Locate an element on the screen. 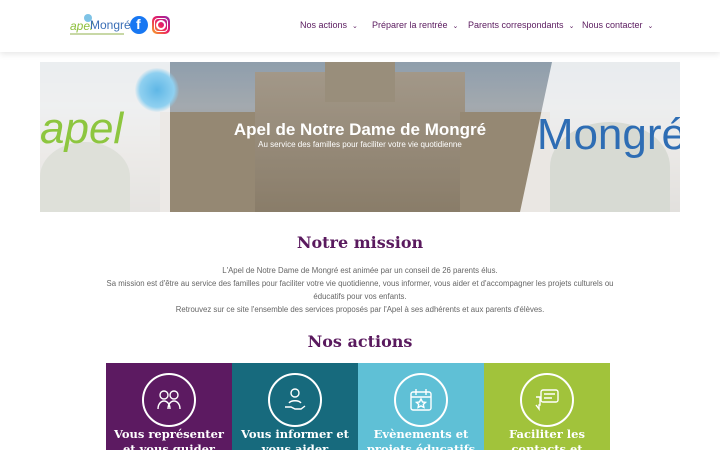 This screenshot has height=450, width=720. facebook-icon: f is located at coordinates (139, 25).